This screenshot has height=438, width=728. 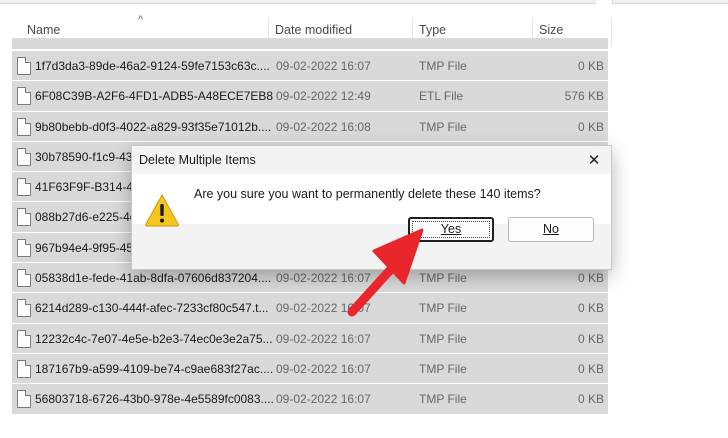 I want to click on file-row-partial, so click(x=310, y=44).